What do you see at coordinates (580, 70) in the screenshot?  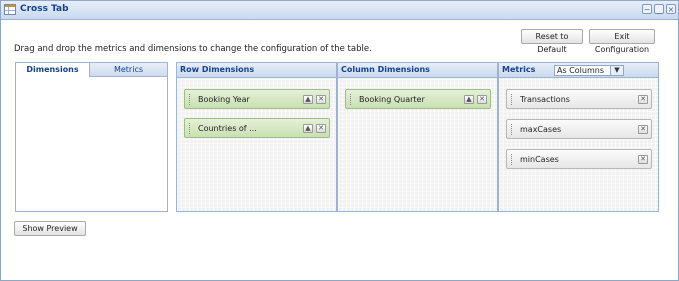 I see `select-value: As Columns` at bounding box center [580, 70].